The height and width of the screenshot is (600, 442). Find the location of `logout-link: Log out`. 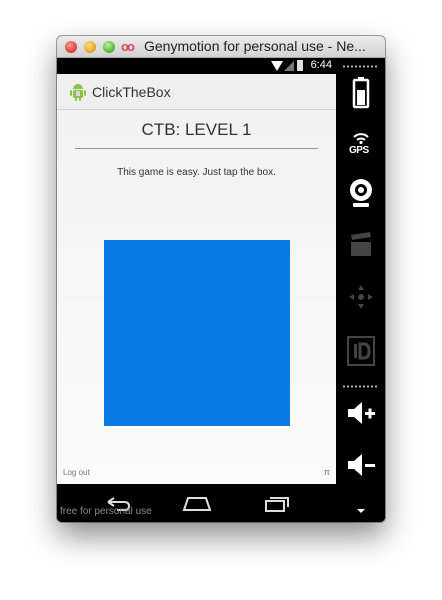

logout-link: Log out is located at coordinates (76, 472).